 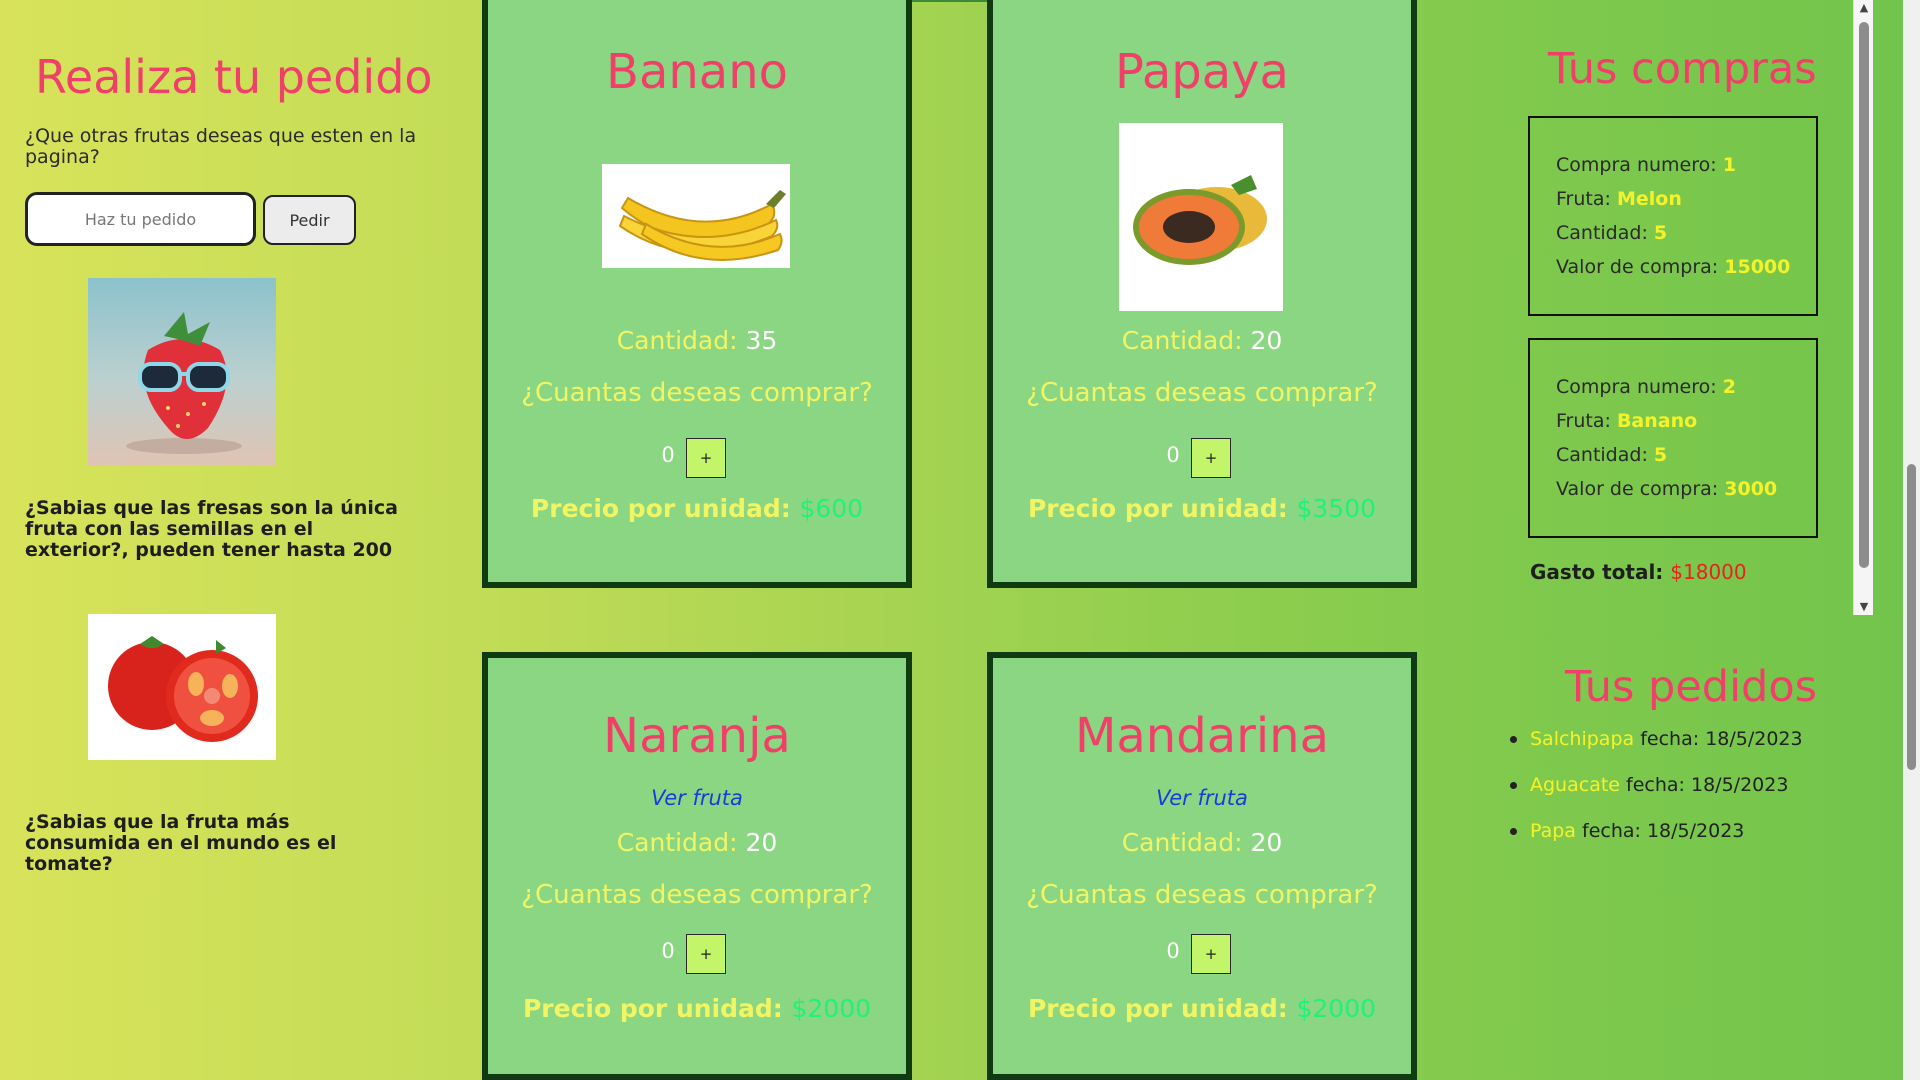 What do you see at coordinates (1202, 508) in the screenshot?
I see `unit-price: Precio por unidad: $3500` at bounding box center [1202, 508].